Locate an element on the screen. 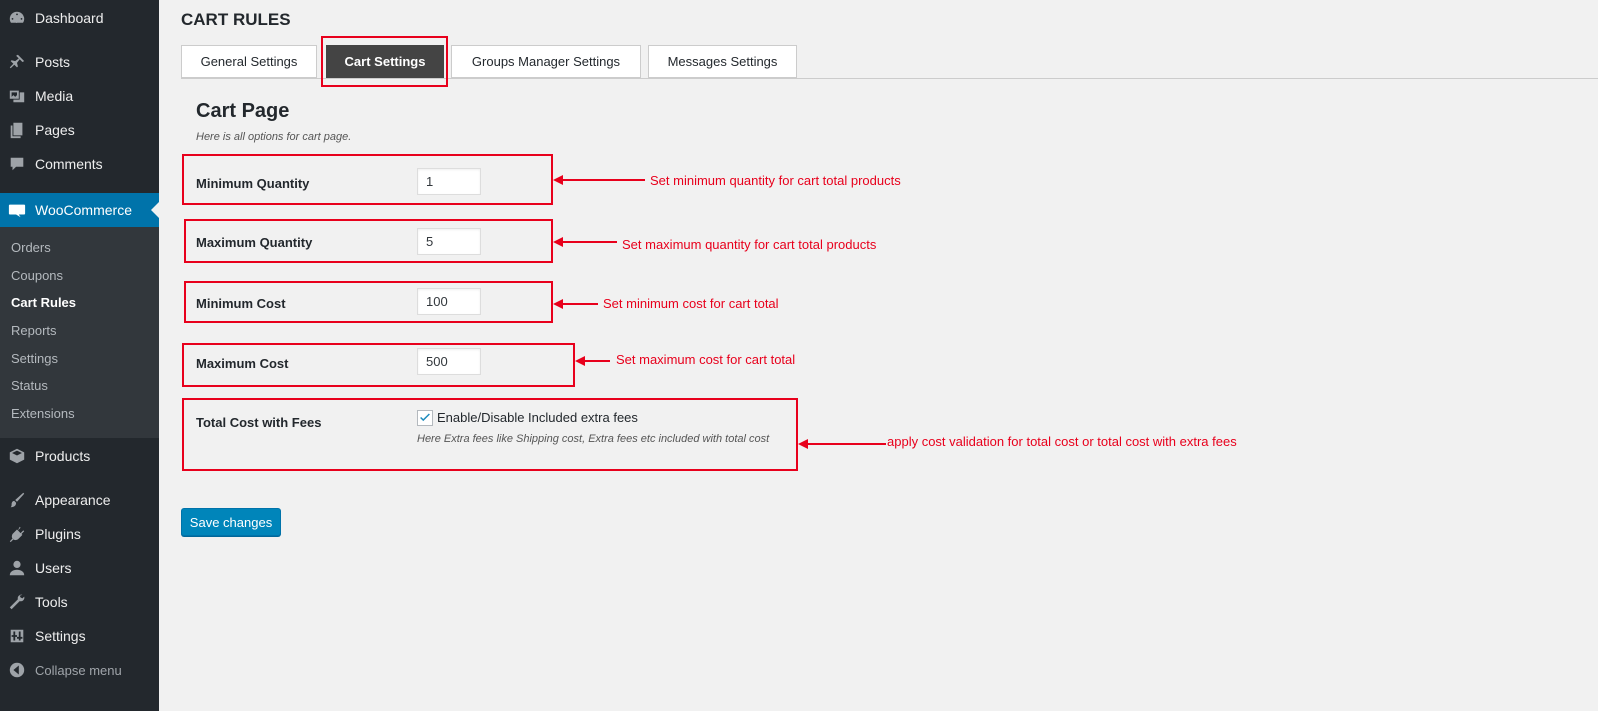  max-quantity-label: Maximum Quantity is located at coordinates (254, 242).